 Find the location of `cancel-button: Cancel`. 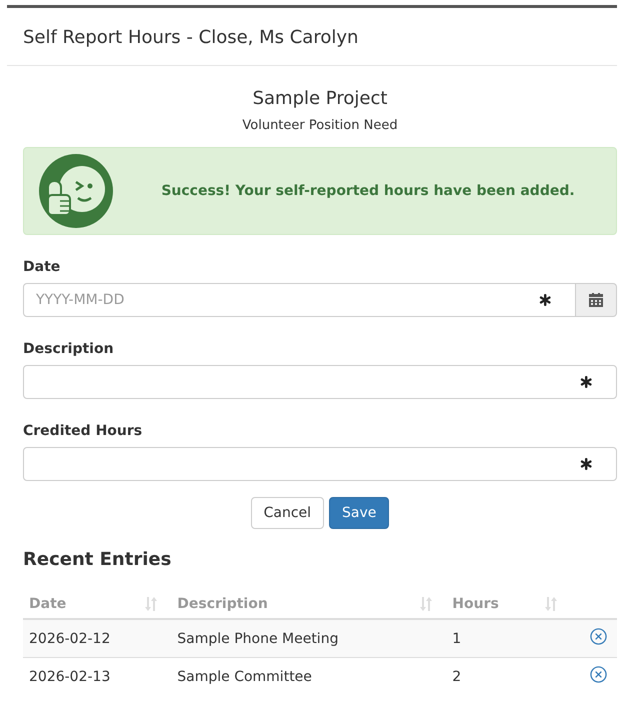

cancel-button: Cancel is located at coordinates (287, 513).